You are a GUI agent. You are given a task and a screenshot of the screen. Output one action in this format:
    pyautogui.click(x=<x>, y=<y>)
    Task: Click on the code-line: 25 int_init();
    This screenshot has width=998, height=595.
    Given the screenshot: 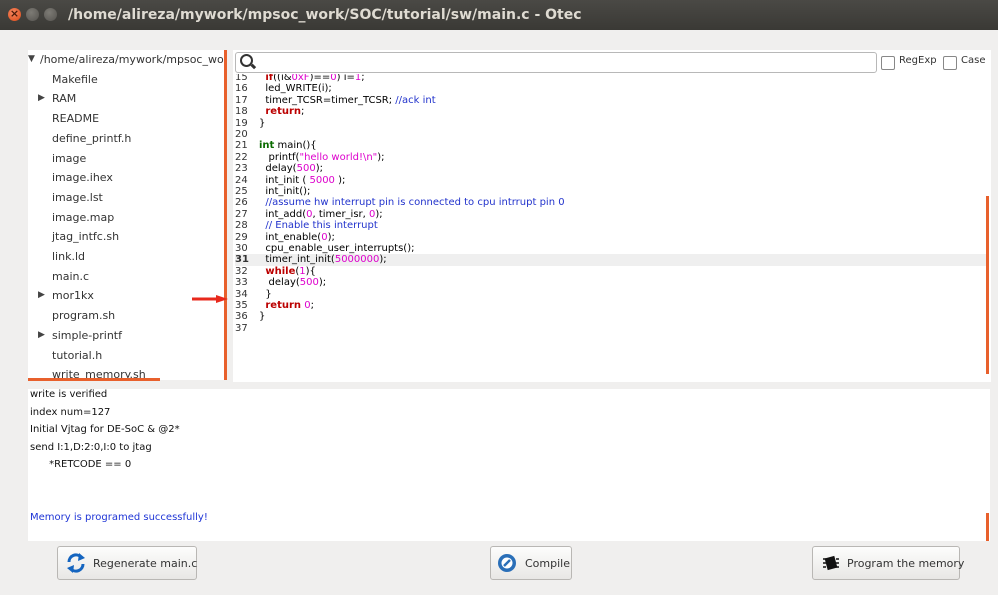 What is the action you would take?
    pyautogui.click(x=611, y=191)
    